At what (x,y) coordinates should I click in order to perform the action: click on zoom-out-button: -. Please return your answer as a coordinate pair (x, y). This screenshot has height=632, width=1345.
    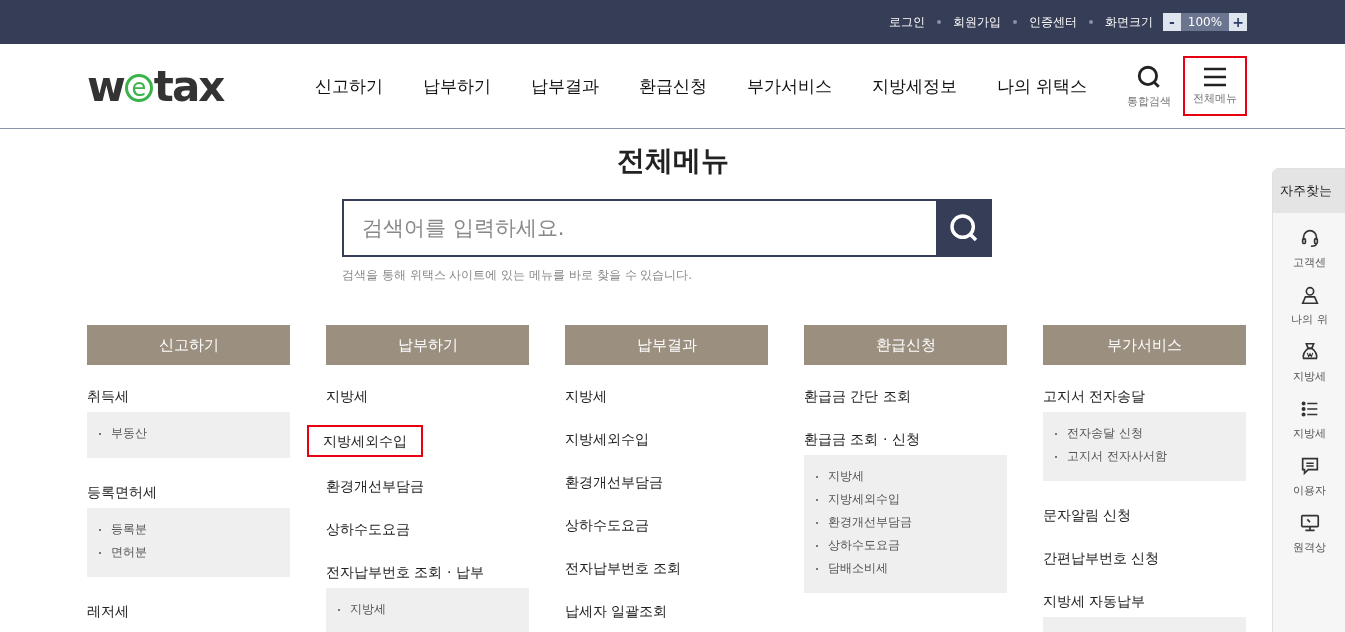
    Looking at the image, I should click on (1172, 22).